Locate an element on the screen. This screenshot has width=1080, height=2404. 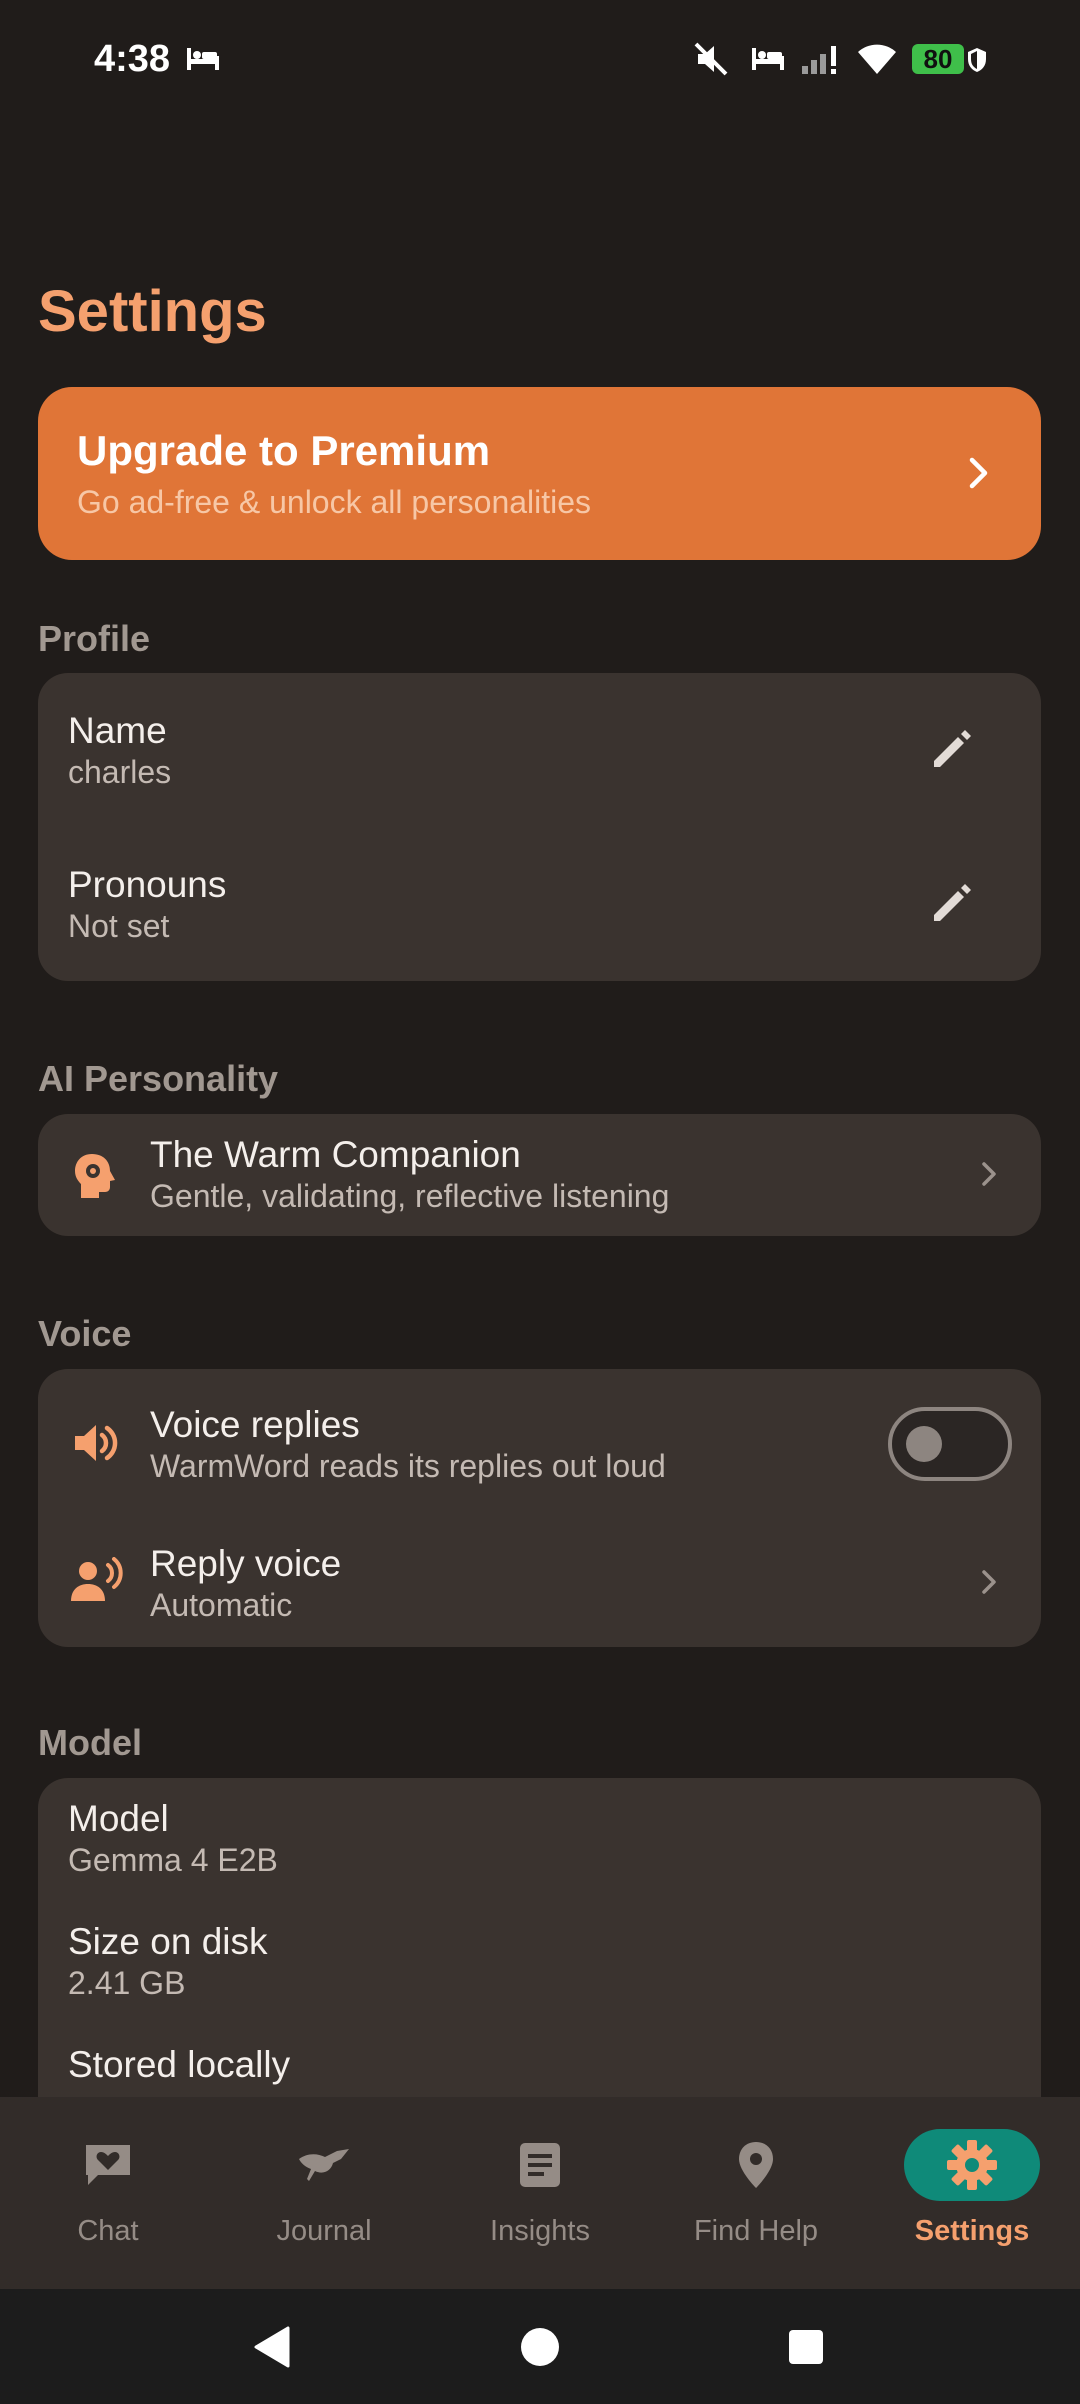
nav-item-insights: Insights is located at coordinates (540, 2193).